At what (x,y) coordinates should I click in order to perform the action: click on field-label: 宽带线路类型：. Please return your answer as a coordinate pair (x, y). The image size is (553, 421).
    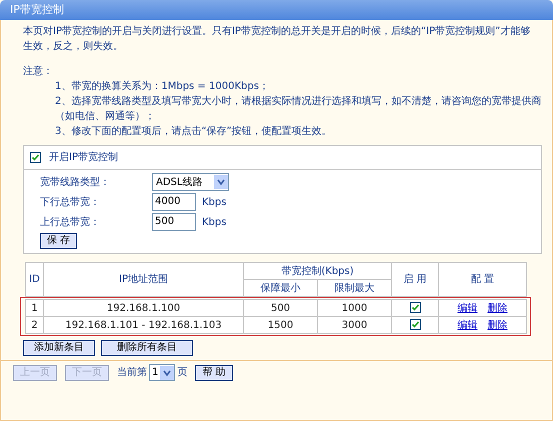
    Looking at the image, I should click on (75, 183).